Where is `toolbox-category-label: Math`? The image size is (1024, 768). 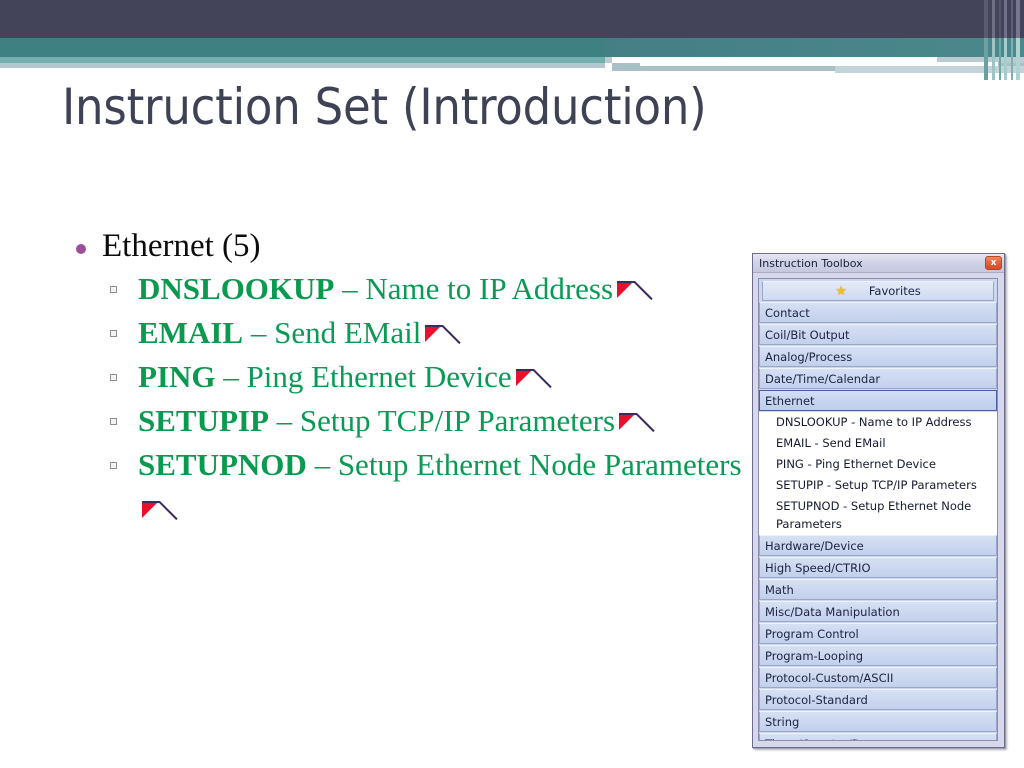 toolbox-category-label: Math is located at coordinates (779, 590).